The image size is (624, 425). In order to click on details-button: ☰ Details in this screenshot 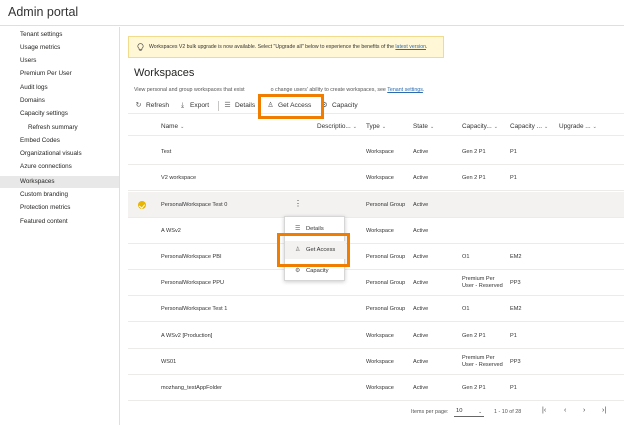, I will do `click(239, 105)`.